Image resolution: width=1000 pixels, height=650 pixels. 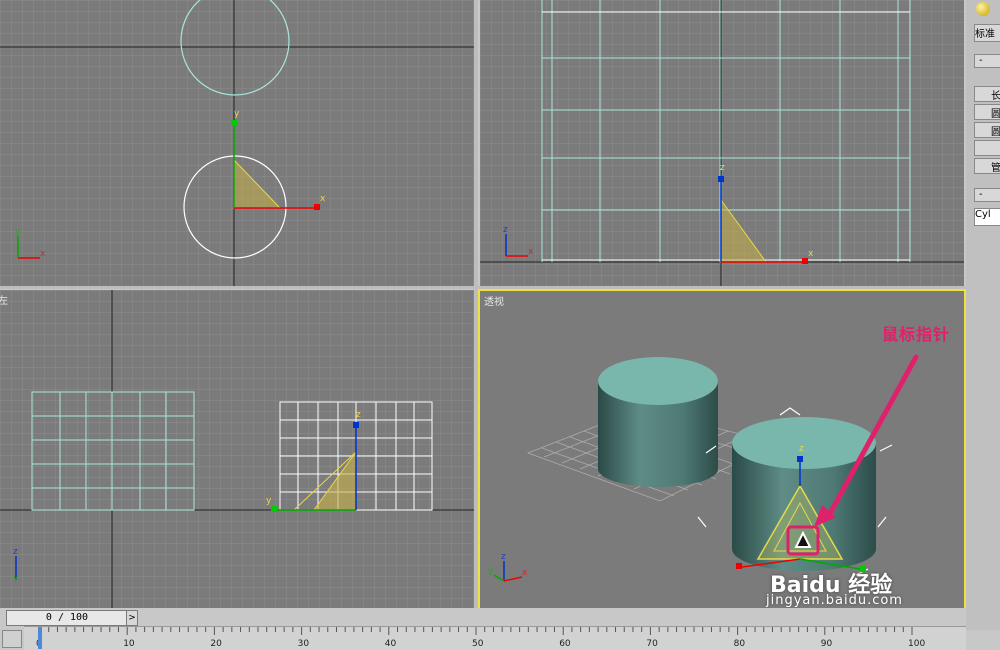 I want to click on ruler-tick-label: 30, so click(x=304, y=644).